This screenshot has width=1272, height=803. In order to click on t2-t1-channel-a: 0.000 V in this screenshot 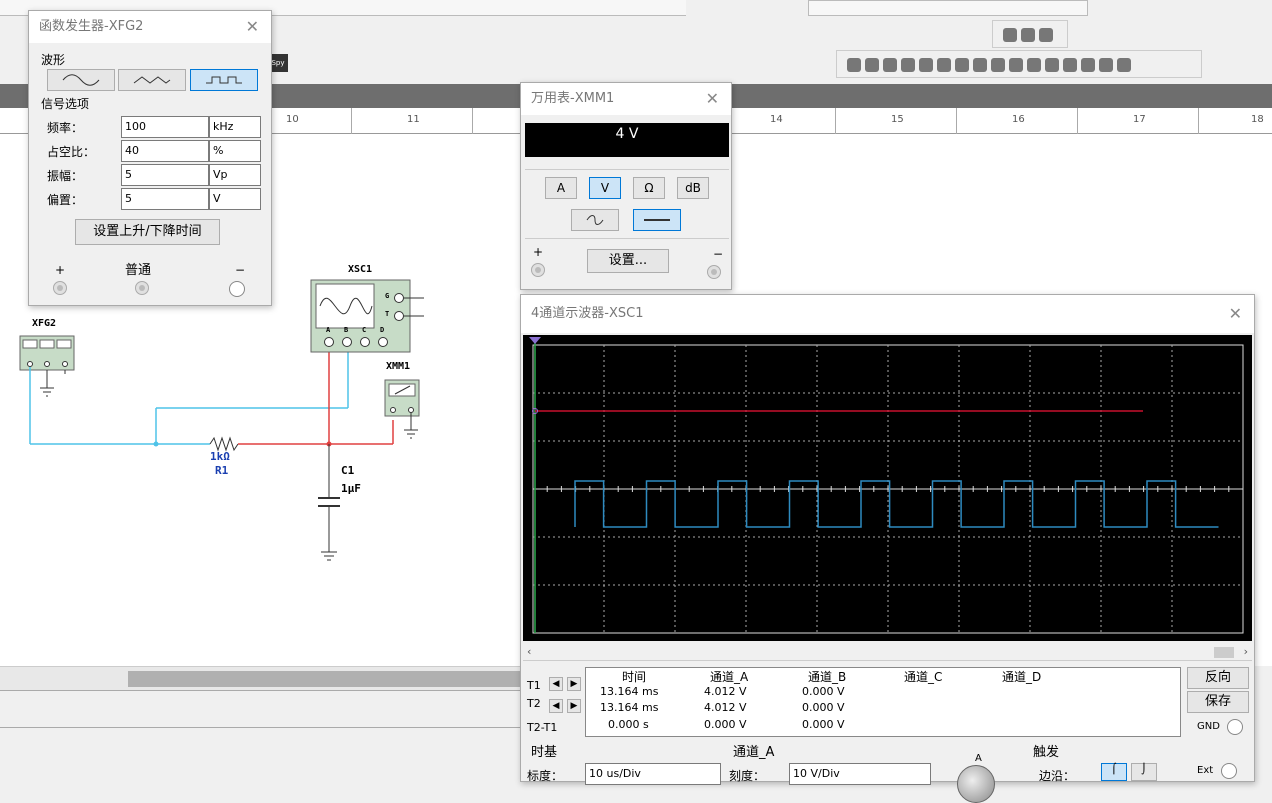, I will do `click(725, 724)`.